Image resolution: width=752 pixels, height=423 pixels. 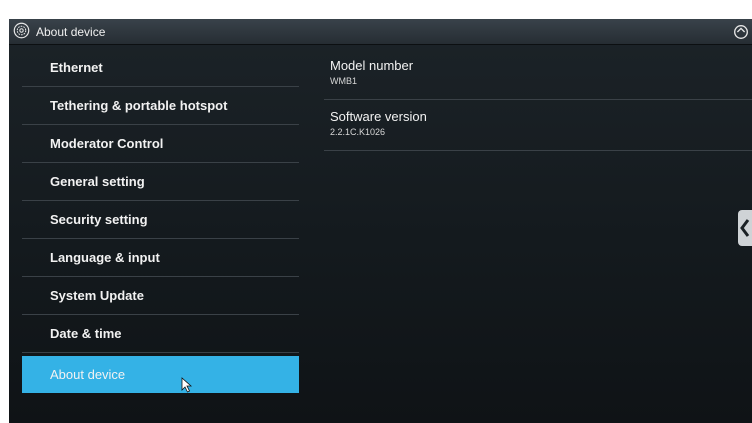 What do you see at coordinates (160, 68) in the screenshot?
I see `sidebar-item-ethernet: Ethernet` at bounding box center [160, 68].